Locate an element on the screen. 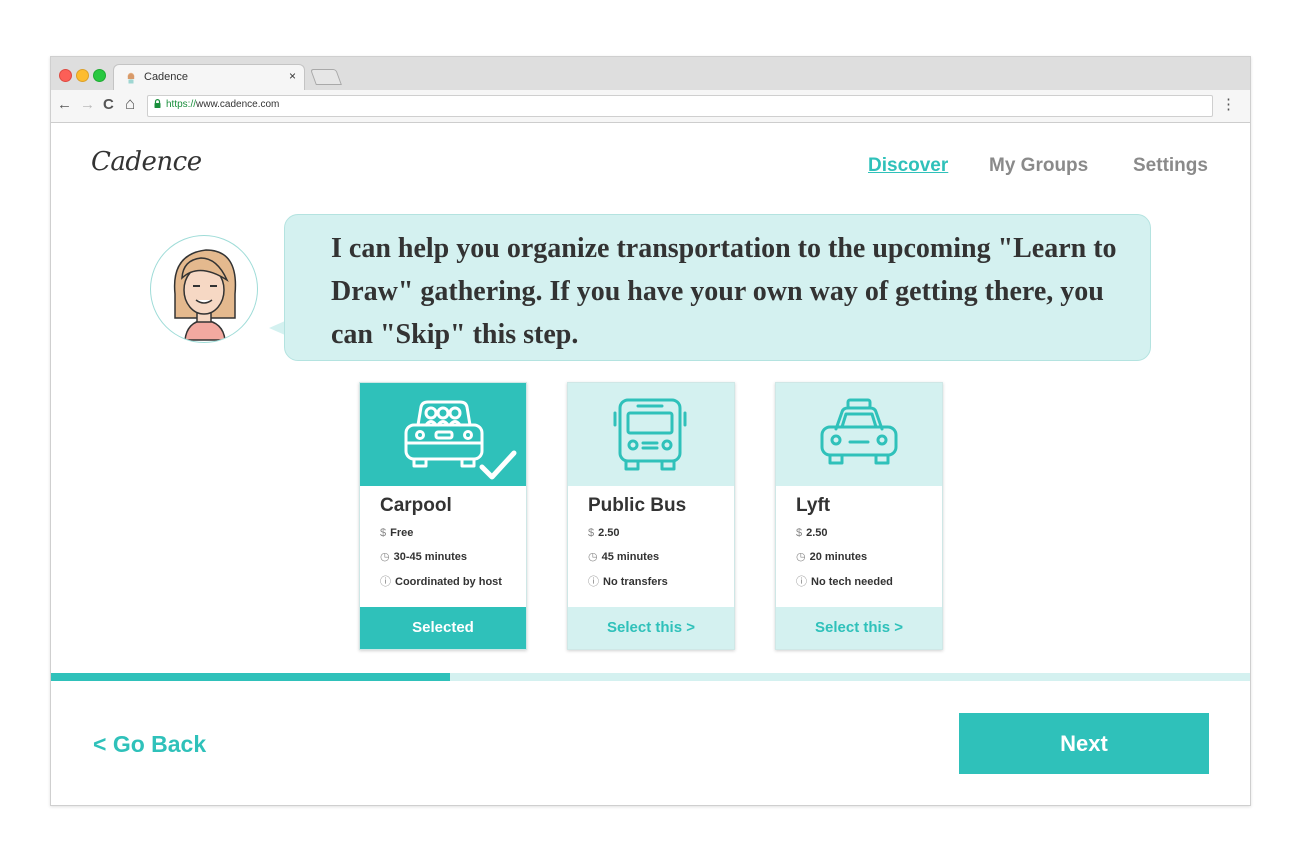  time-value: 30-45 minutes is located at coordinates (430, 557).